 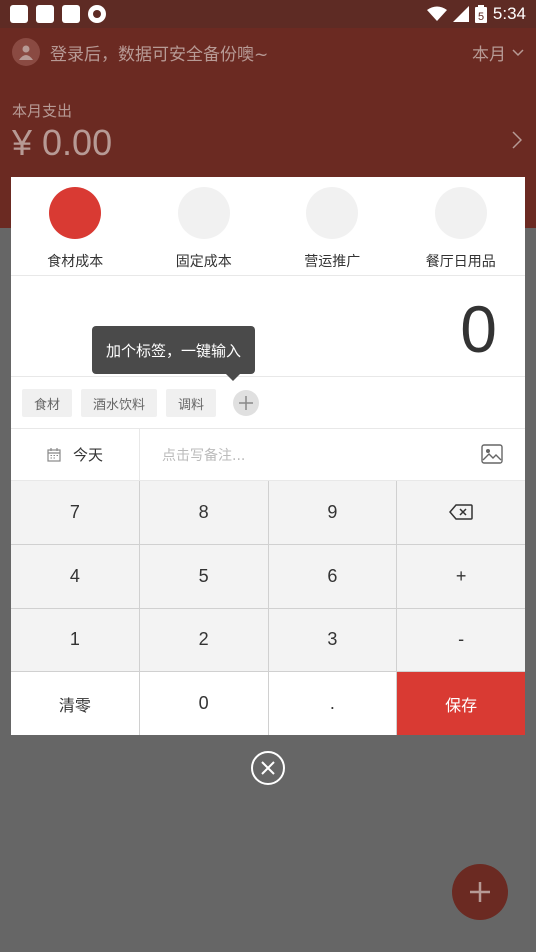 I want to click on battery-icon: 5, so click(x=480, y=14).